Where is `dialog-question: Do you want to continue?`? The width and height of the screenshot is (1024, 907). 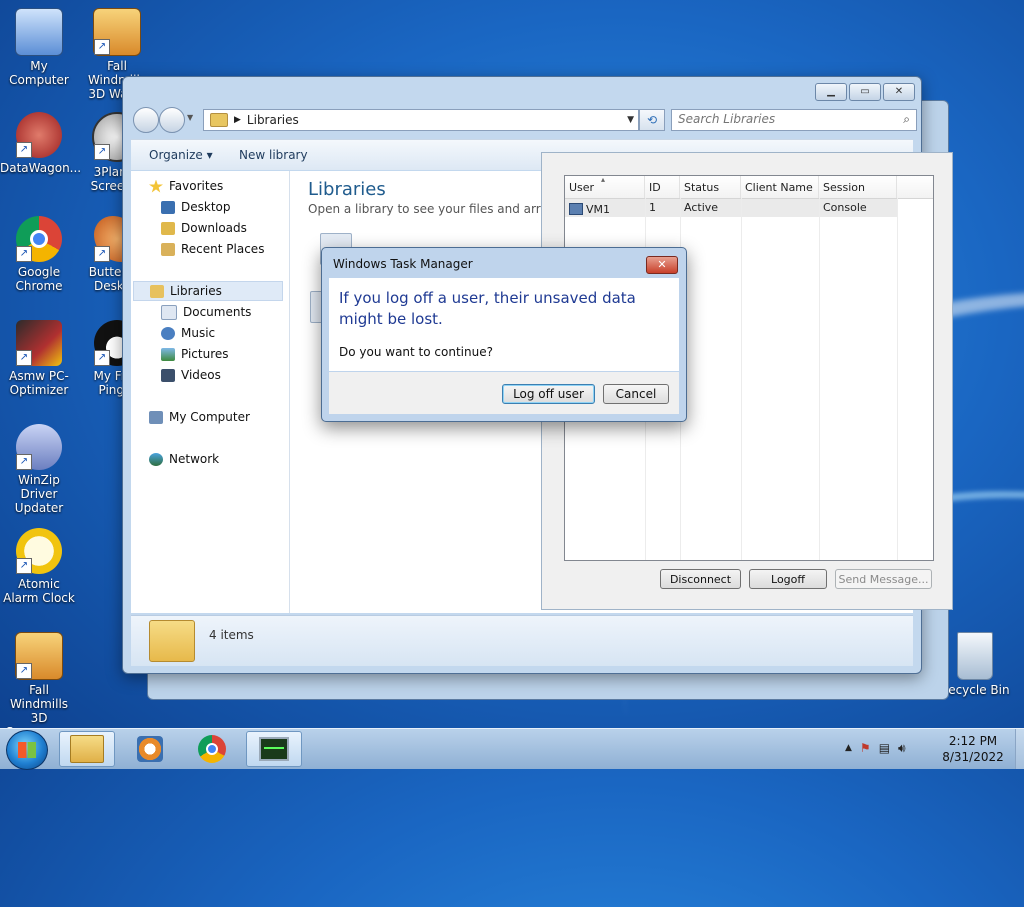 dialog-question: Do you want to continue? is located at coordinates (416, 352).